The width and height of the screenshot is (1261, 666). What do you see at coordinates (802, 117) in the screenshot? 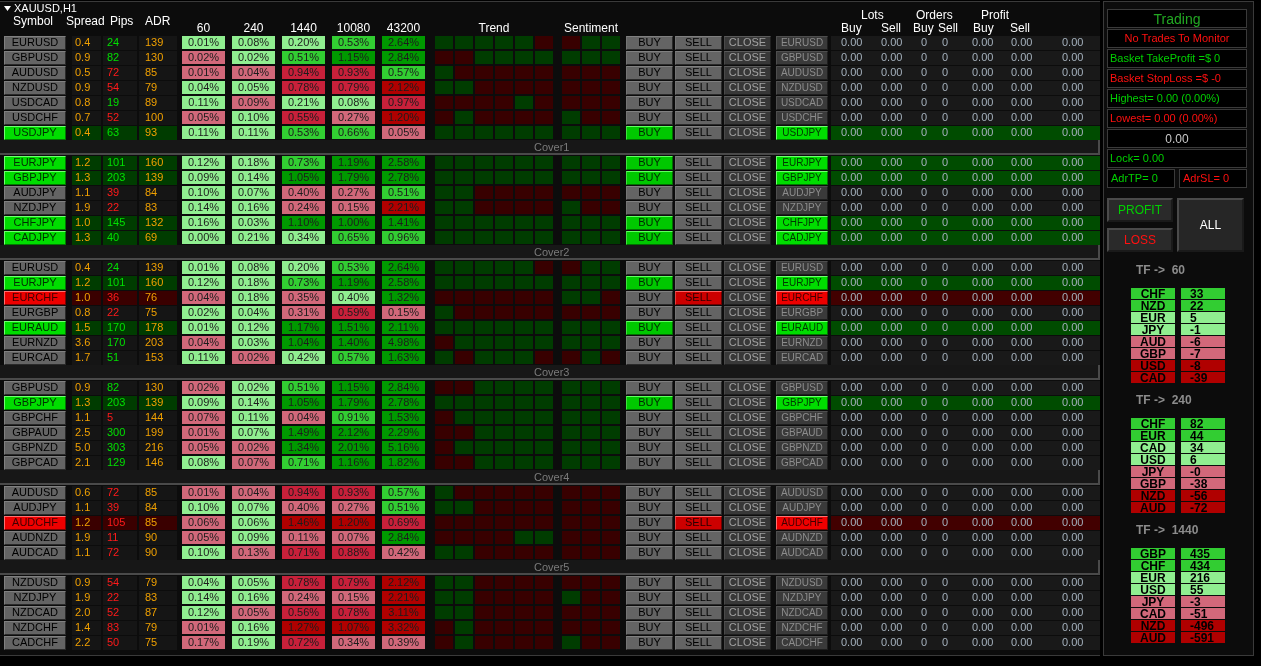
I see `symbol-button: USDCHF` at bounding box center [802, 117].